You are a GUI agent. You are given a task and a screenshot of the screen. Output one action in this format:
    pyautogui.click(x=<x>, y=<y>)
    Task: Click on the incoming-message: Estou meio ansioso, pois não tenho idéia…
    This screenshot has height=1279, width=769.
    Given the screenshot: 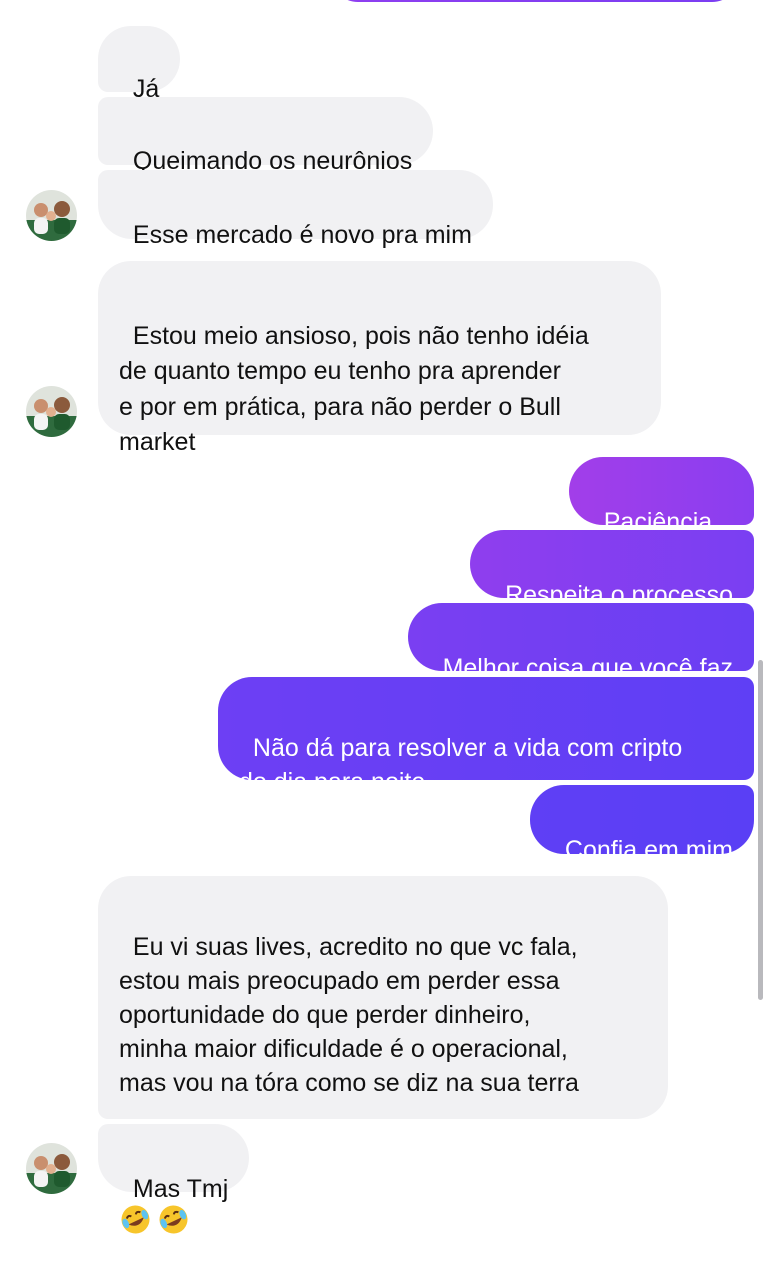 What is the action you would take?
    pyautogui.click(x=379, y=358)
    